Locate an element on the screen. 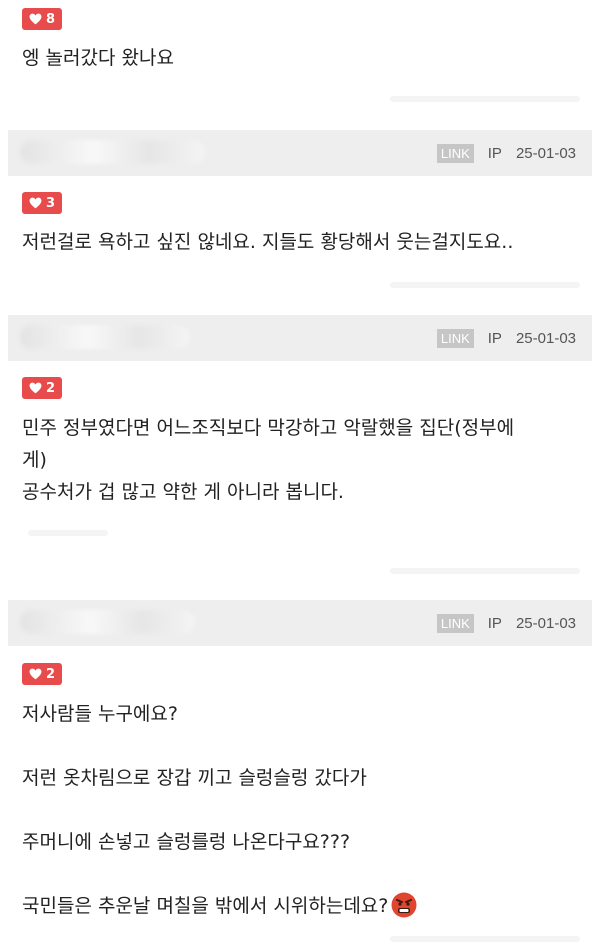 Image resolution: width=600 pixels, height=946 pixels. comment-line: 게) is located at coordinates (34, 460).